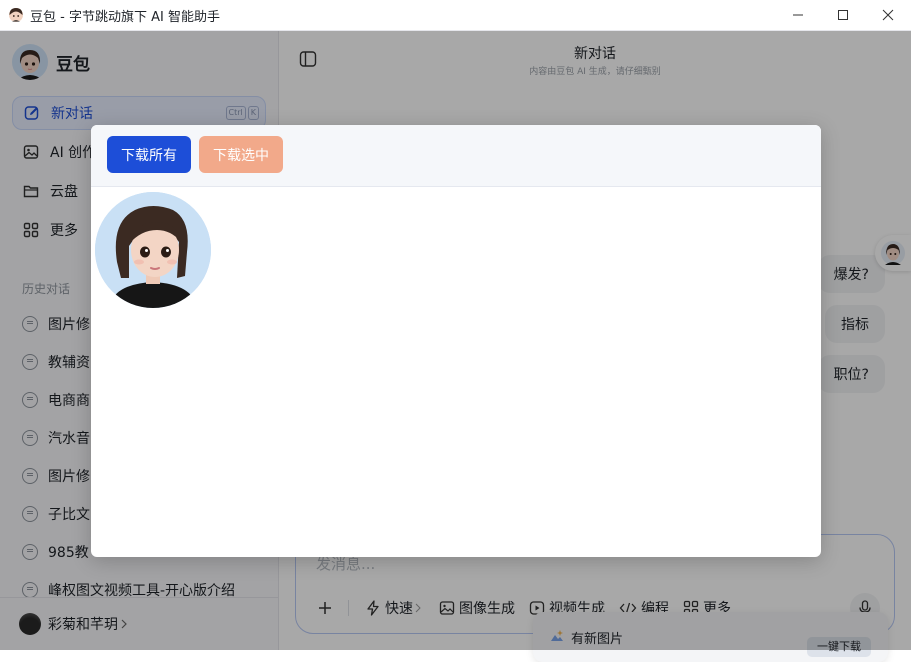  I want to click on minimize-button, so click(798, 15).